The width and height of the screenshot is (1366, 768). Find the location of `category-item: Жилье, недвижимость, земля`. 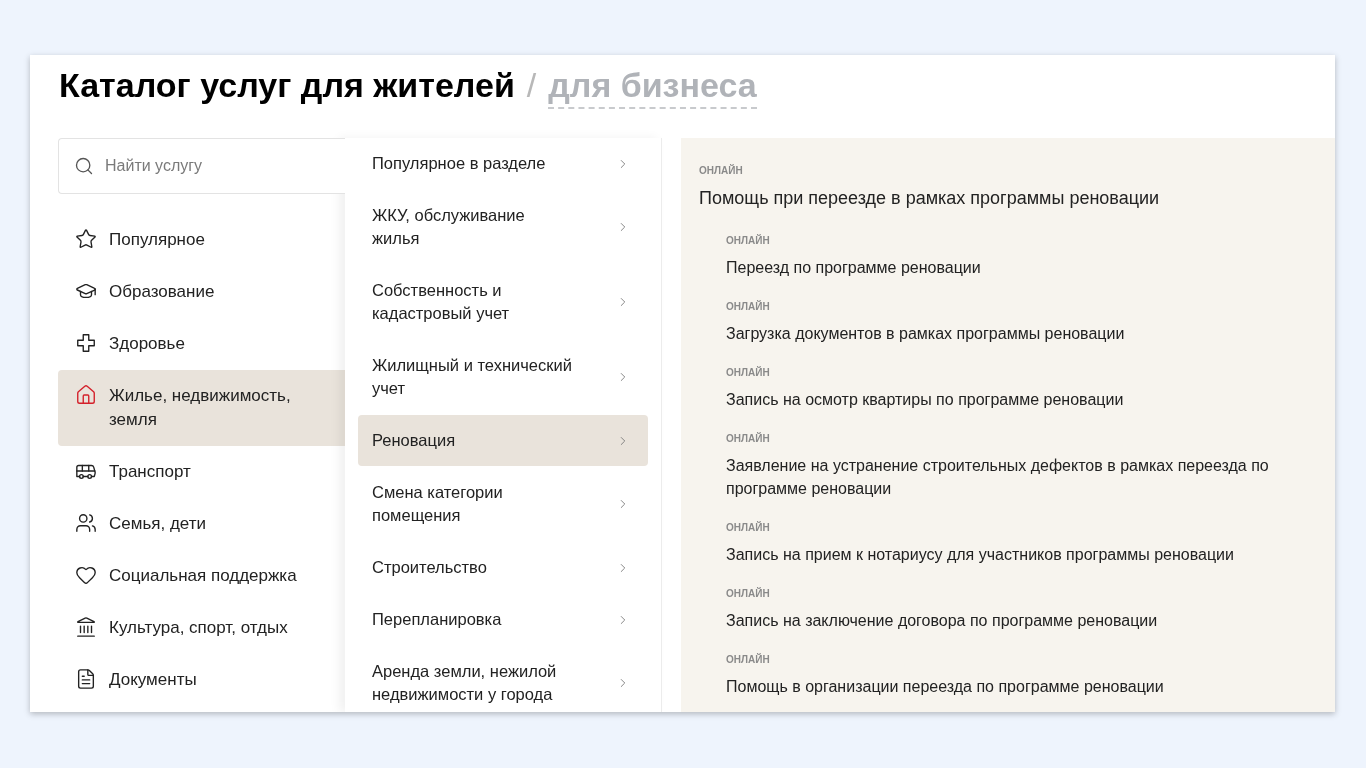

category-item: Жилье, недвижимость, земля is located at coordinates (201, 408).